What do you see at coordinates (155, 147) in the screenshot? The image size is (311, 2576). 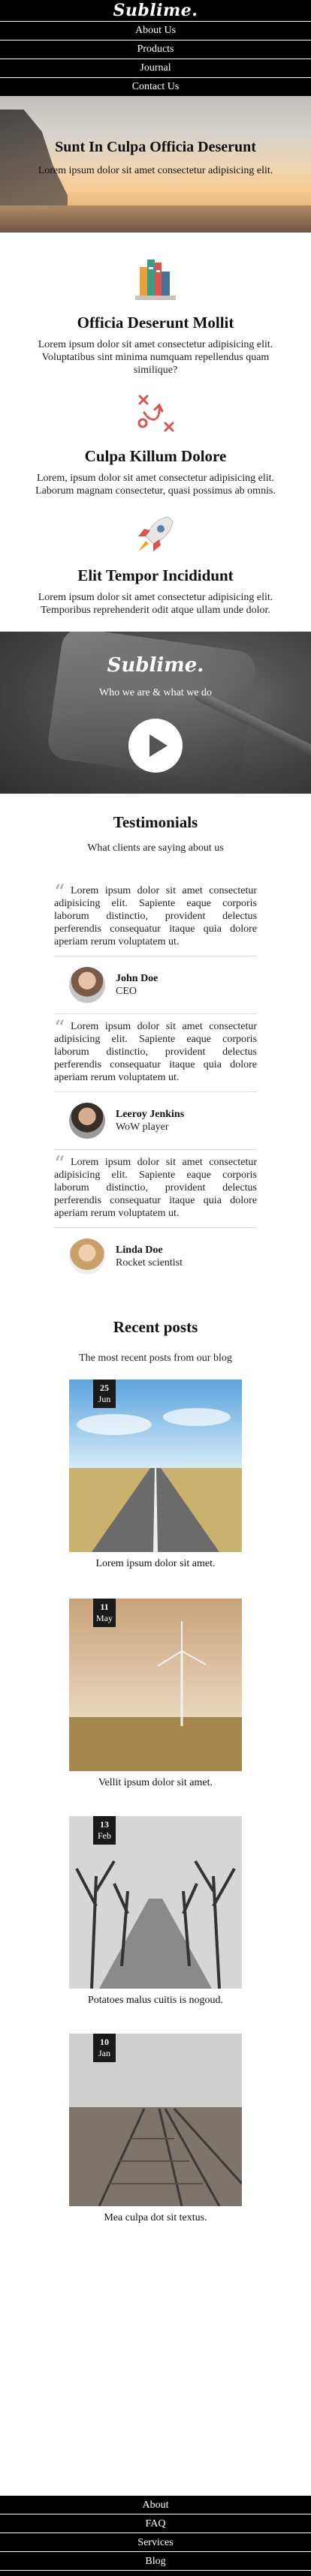 I see `hero-title: Sunt In Culpa Officia Deserunt` at bounding box center [155, 147].